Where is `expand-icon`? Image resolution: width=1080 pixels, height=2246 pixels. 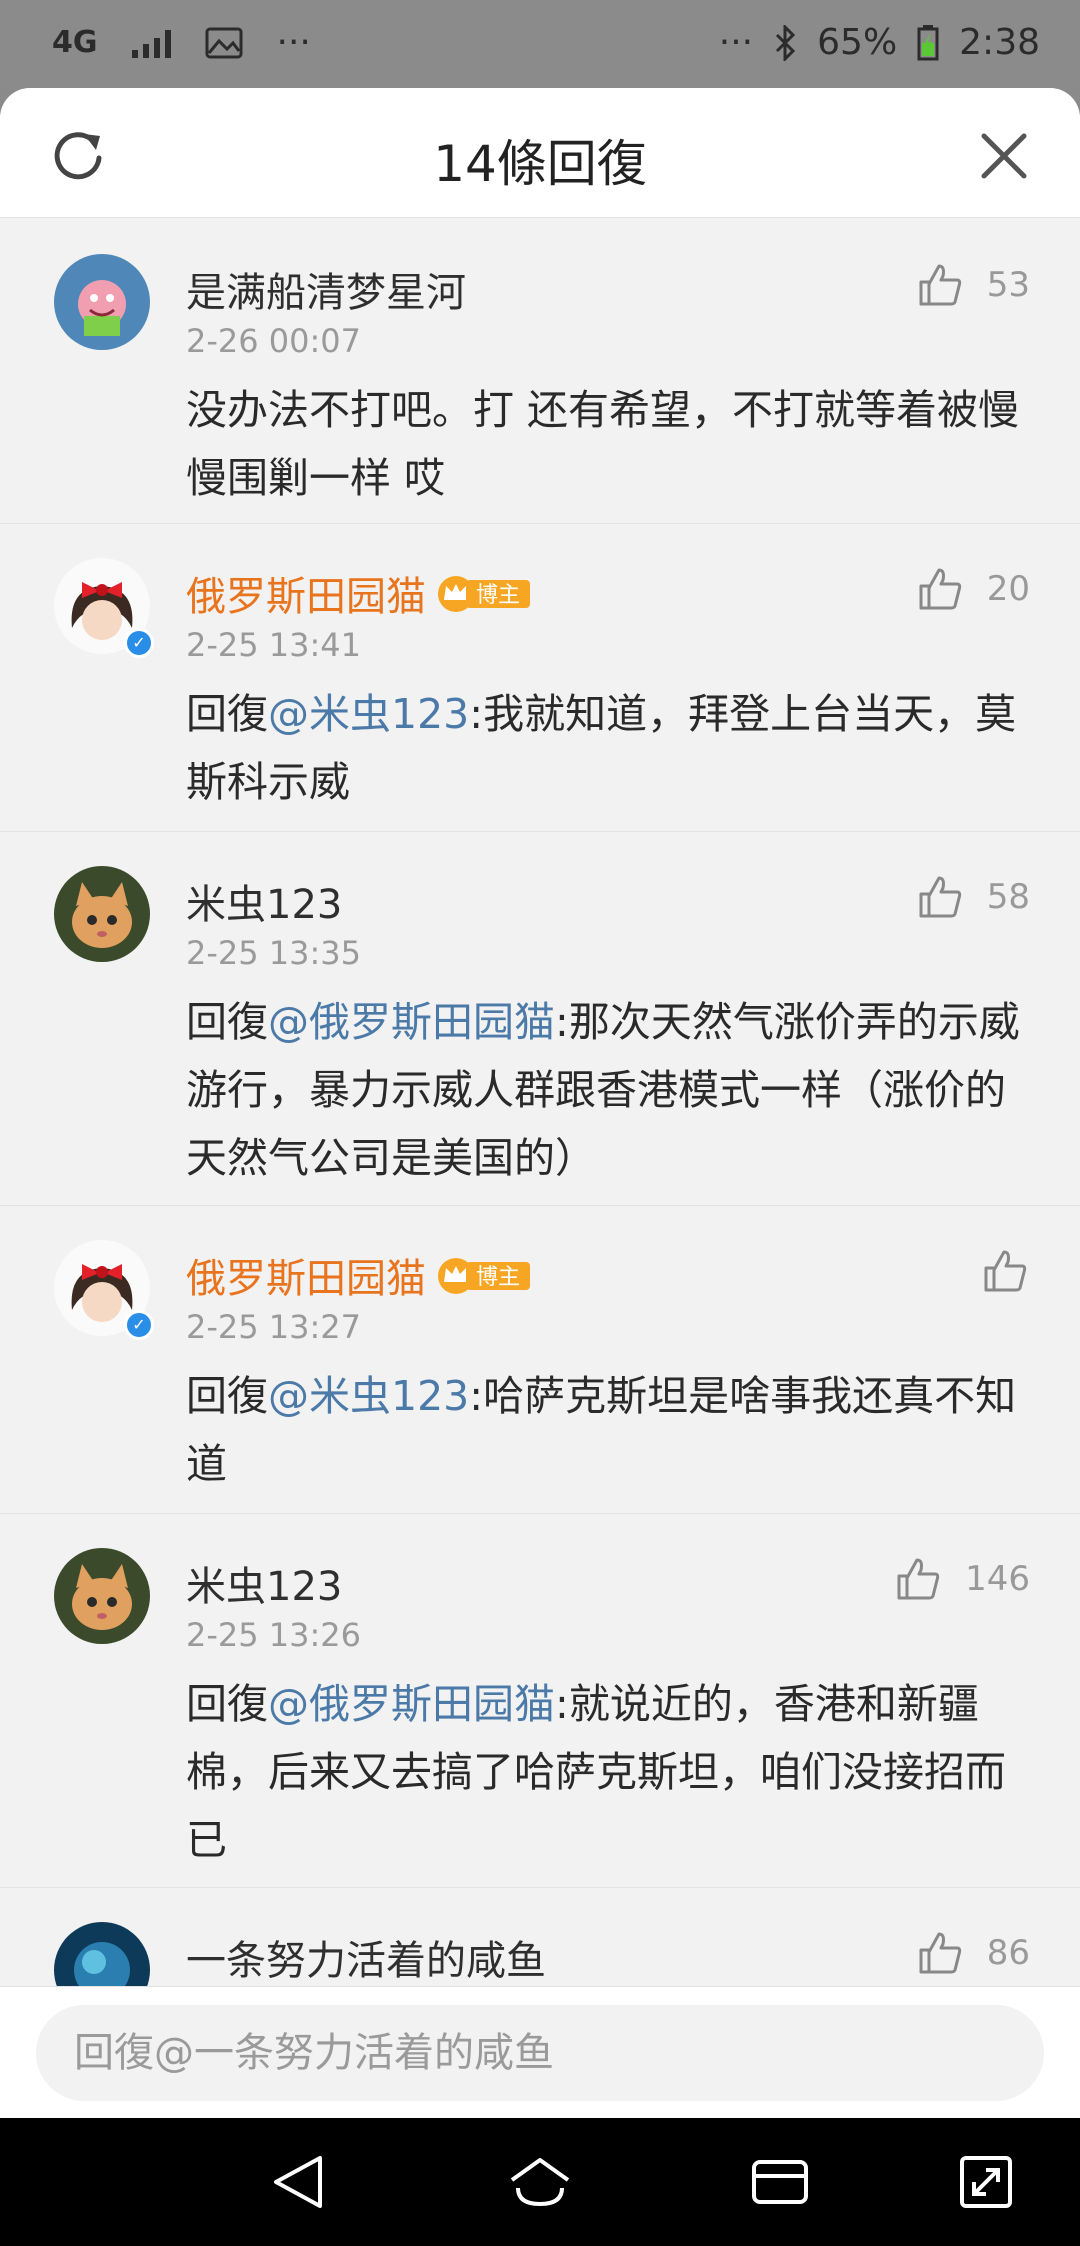
expand-icon is located at coordinates (986, 2182).